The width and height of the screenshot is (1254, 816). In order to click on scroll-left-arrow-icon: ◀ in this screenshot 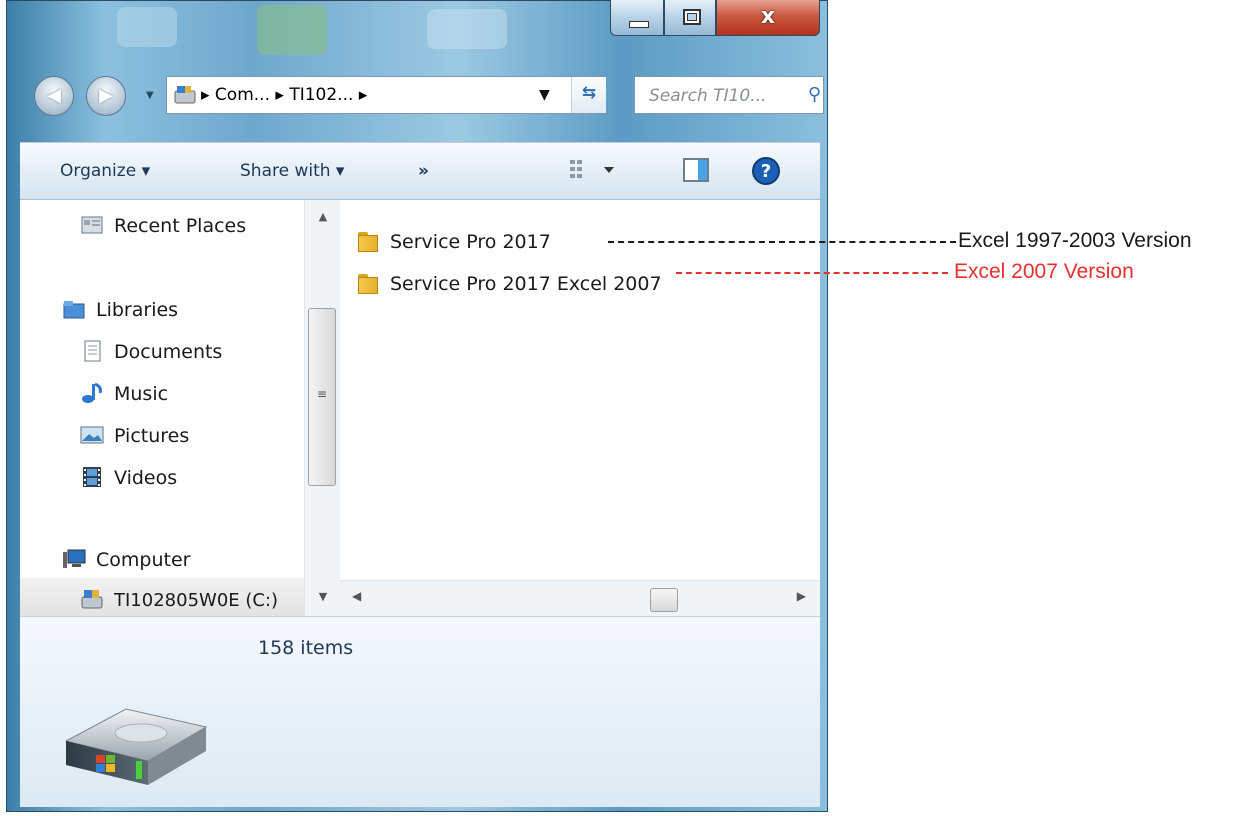, I will do `click(356, 596)`.